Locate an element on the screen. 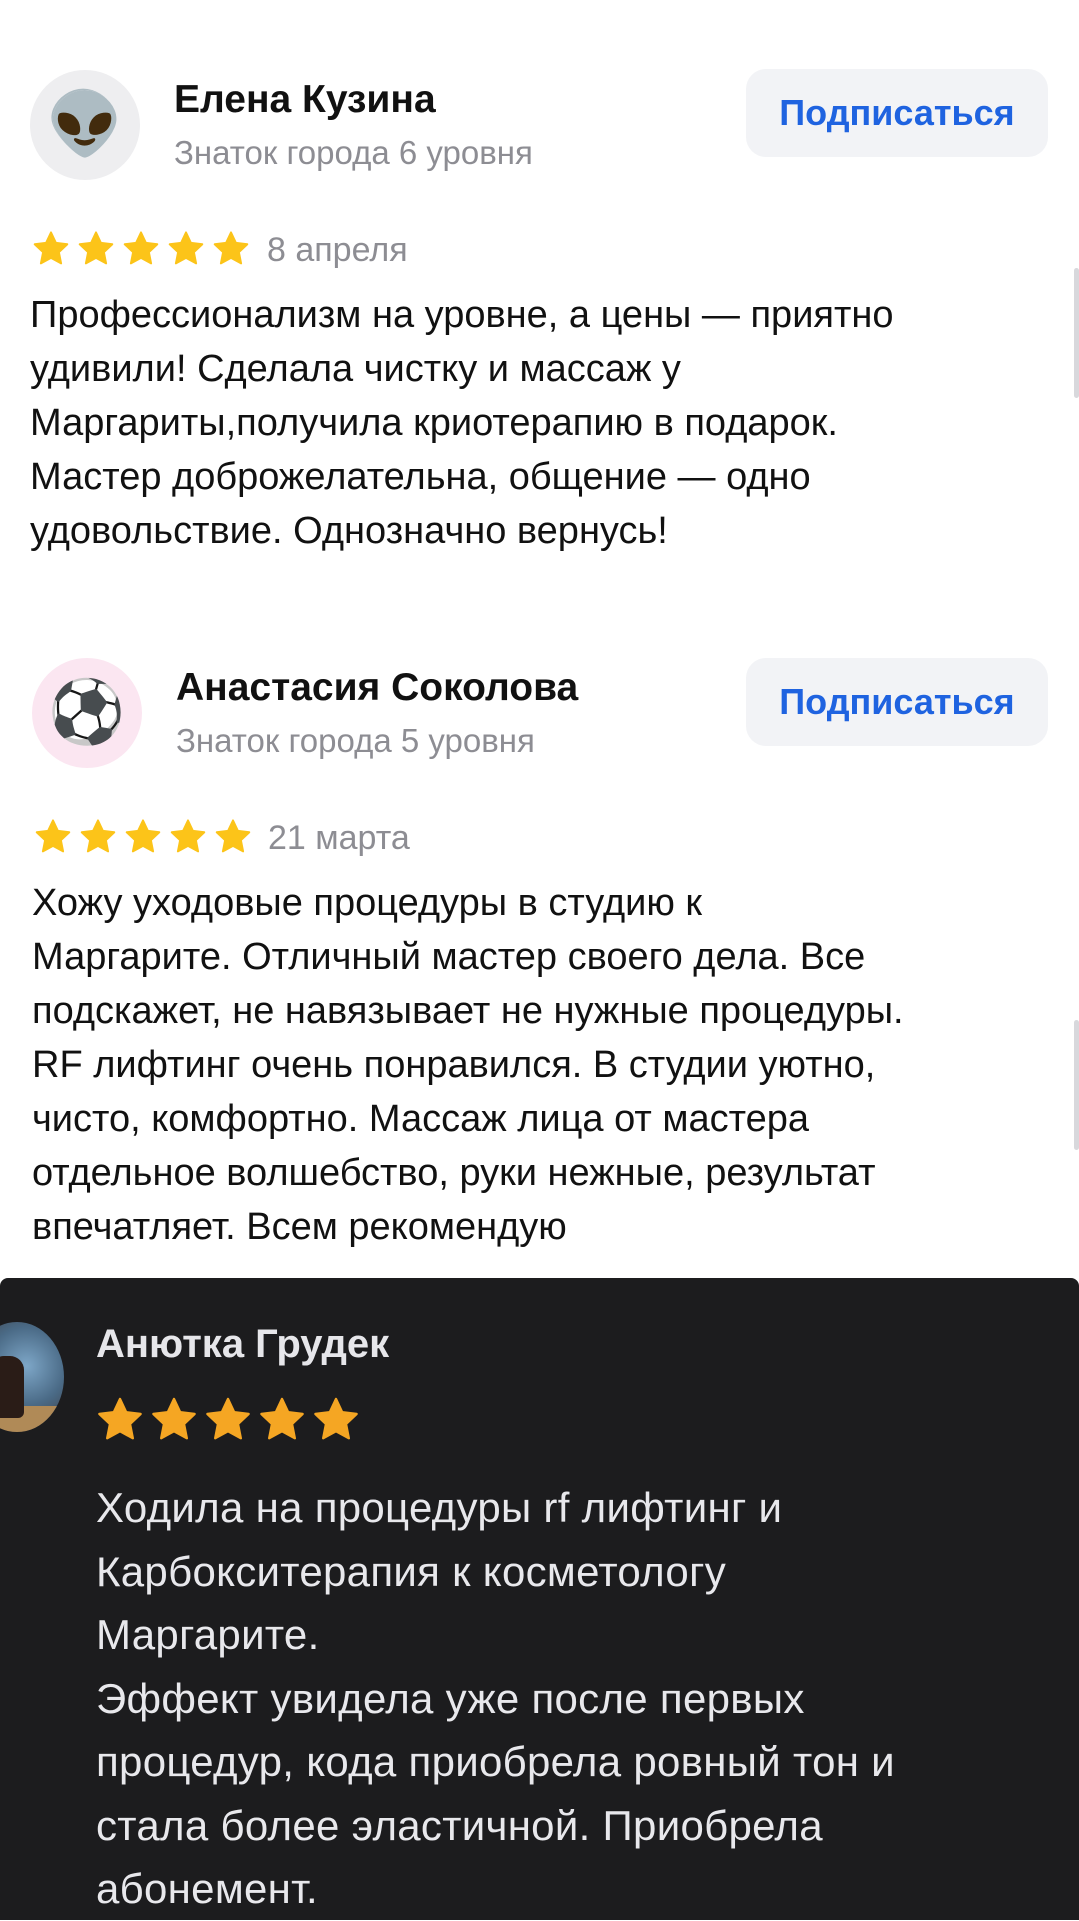 This screenshot has width=1079, height=1921. author-level: Знаток города 5 уровня is located at coordinates (355, 740).